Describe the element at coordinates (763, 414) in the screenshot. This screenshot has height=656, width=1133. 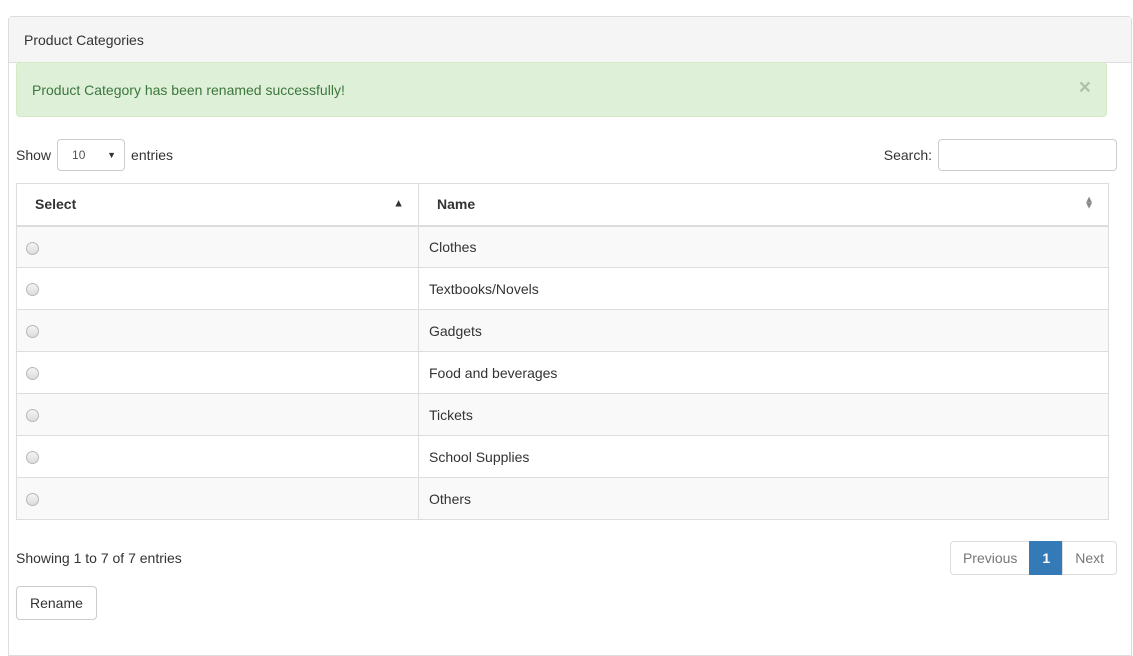
I see `category-name-cell: Tickets` at that location.